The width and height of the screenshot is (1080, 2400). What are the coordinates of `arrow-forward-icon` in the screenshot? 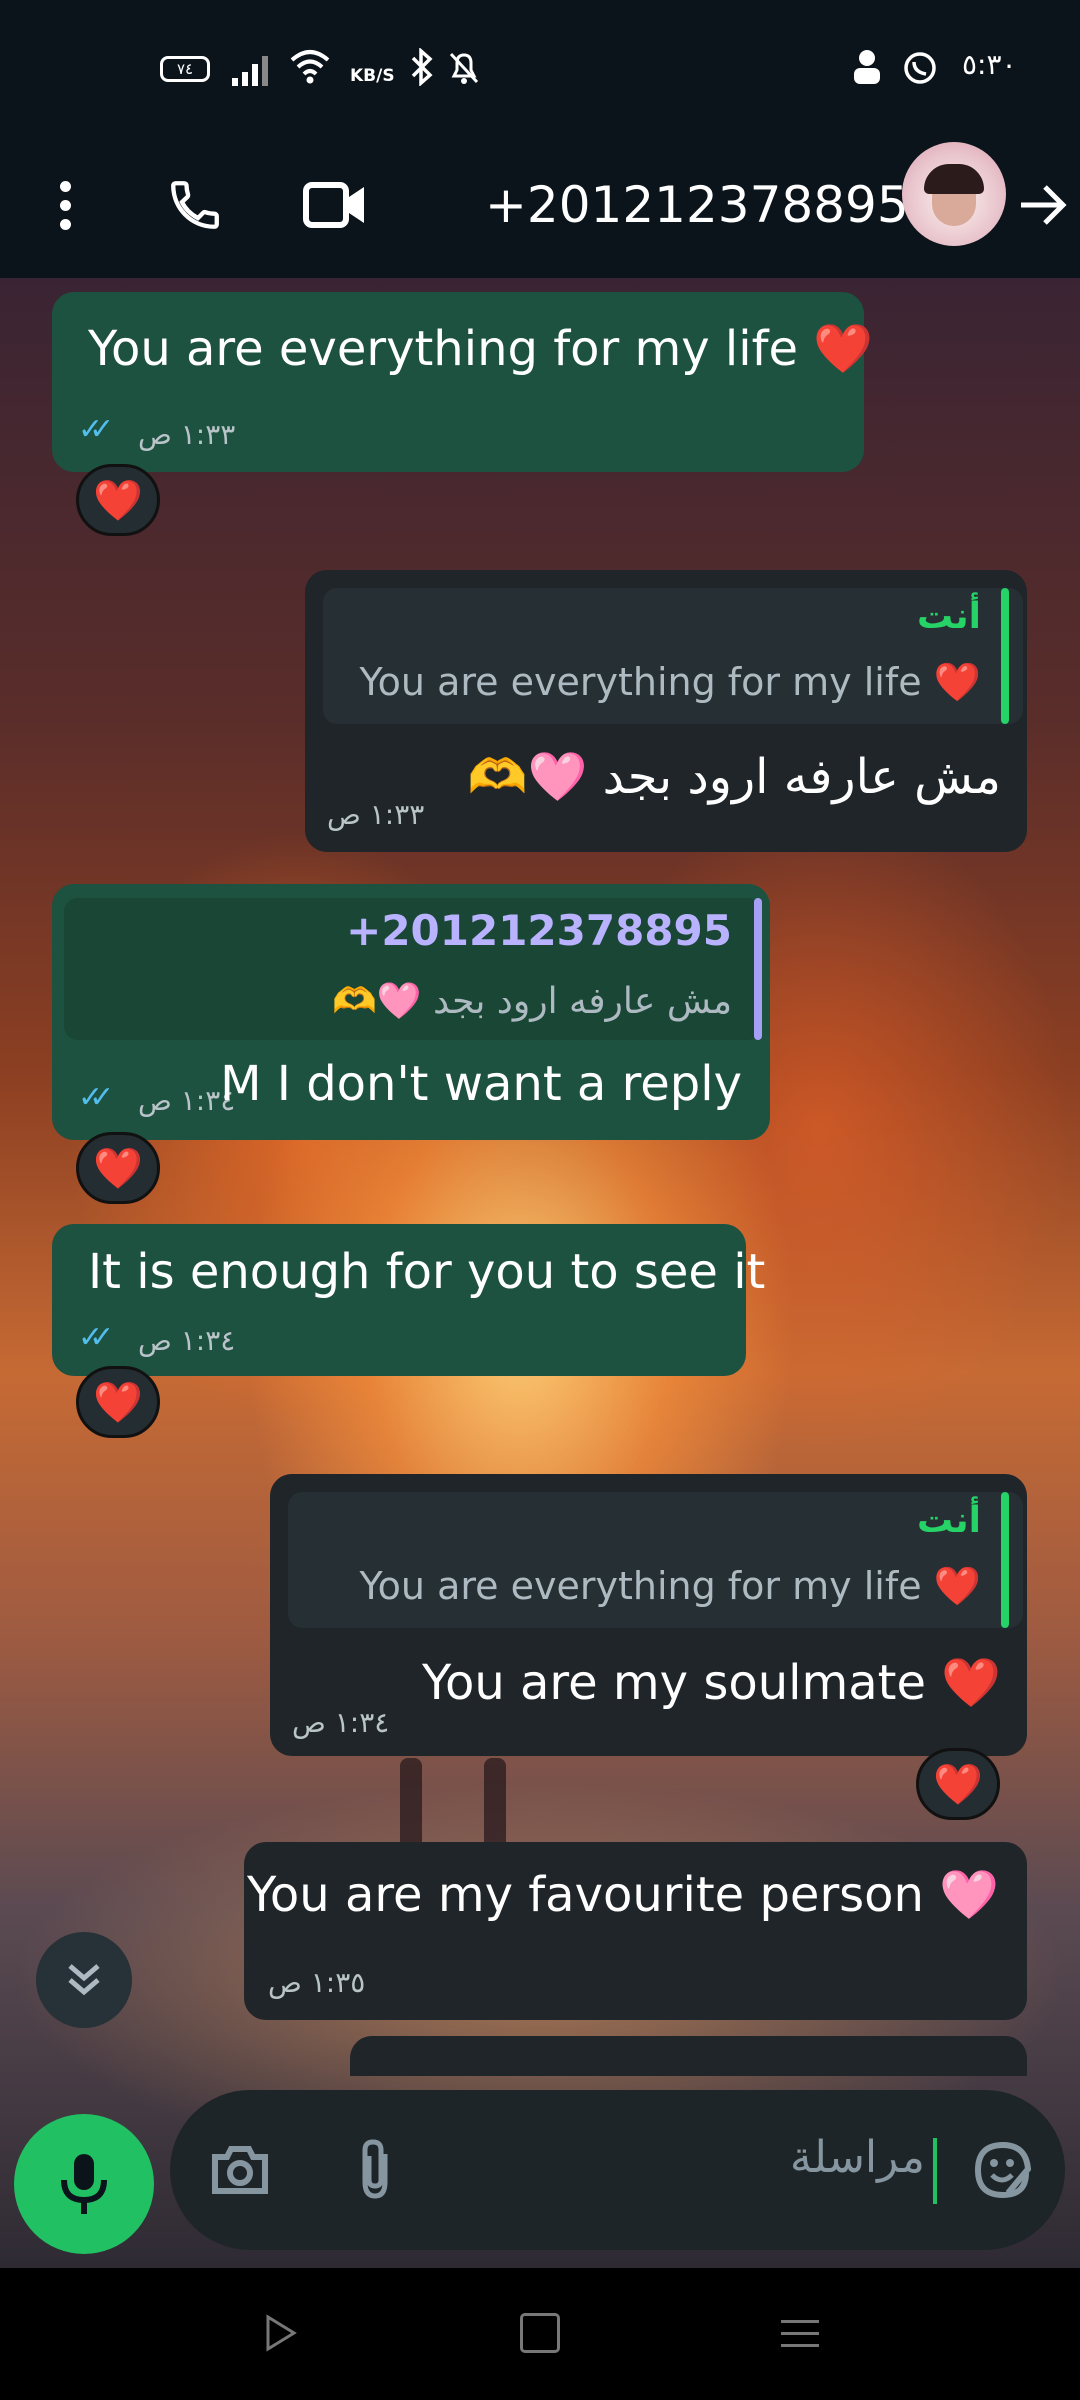 It's located at (1042, 205).